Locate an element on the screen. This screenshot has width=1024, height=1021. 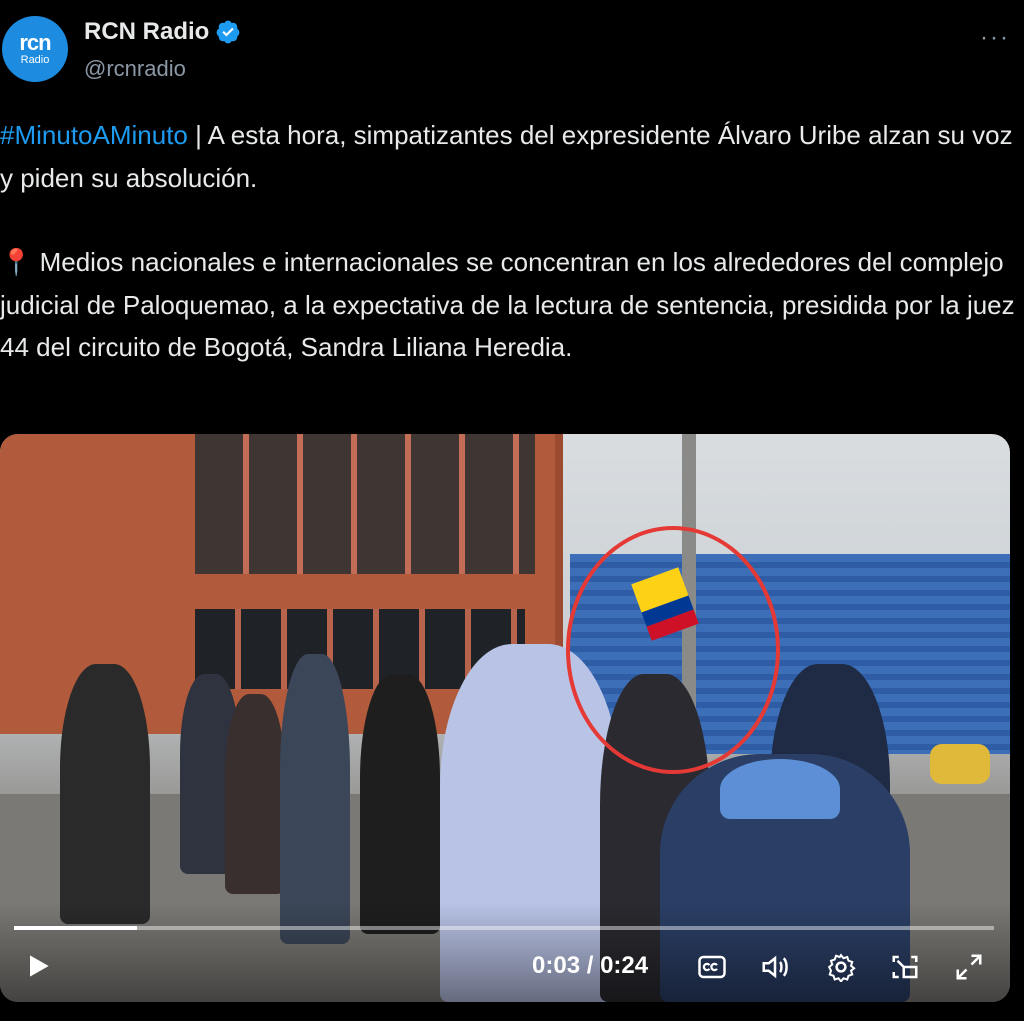
avatar: rcn Radio is located at coordinates (35, 49).